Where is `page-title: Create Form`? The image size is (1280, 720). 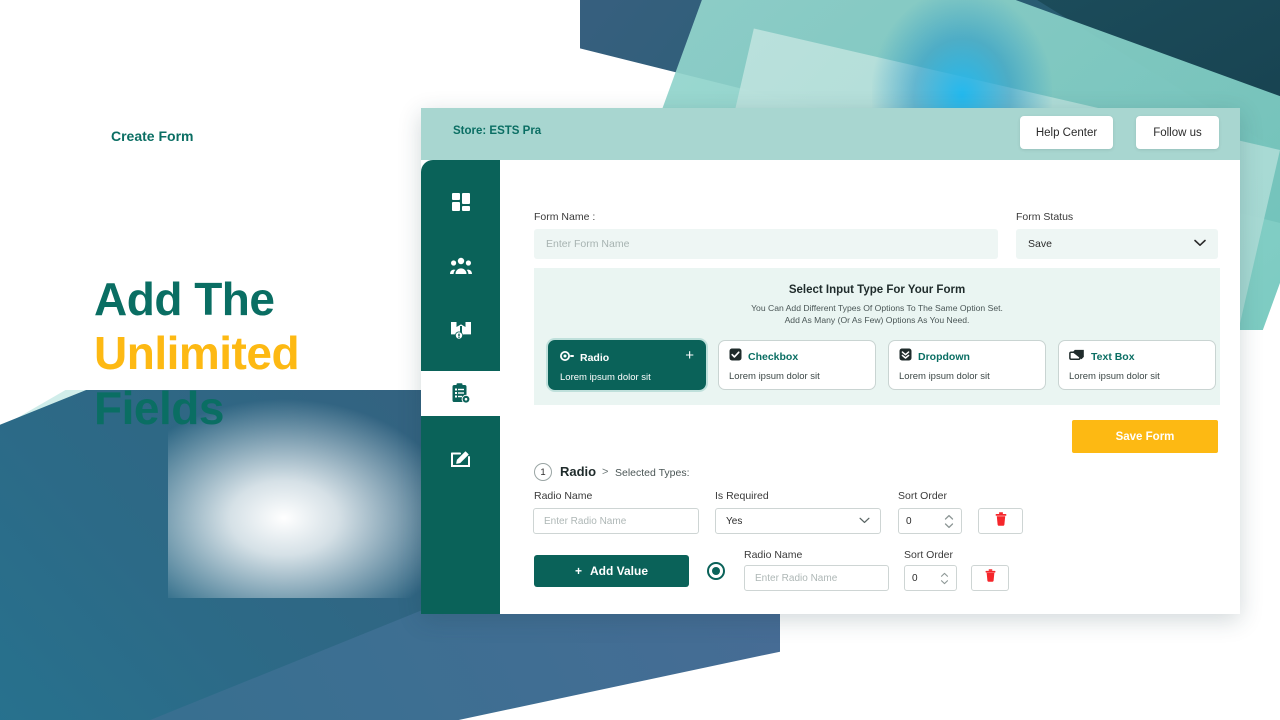
page-title: Create Form is located at coordinates (152, 136).